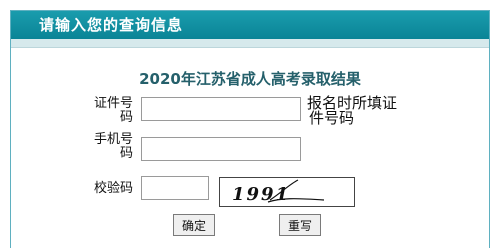 This screenshot has height=250, width=500. I want to click on captcha-label: 校验码, so click(113, 188).